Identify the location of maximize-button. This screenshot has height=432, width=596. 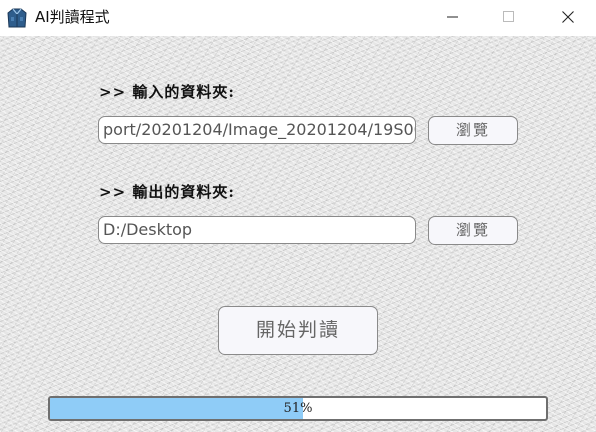
(509, 17).